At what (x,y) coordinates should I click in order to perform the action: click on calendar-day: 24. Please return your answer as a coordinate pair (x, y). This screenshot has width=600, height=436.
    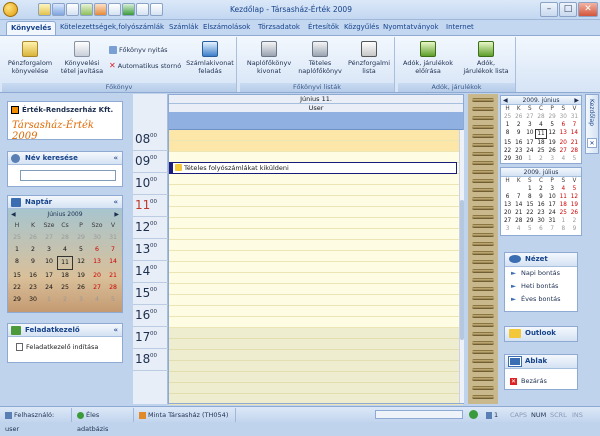
    Looking at the image, I should click on (552, 213).